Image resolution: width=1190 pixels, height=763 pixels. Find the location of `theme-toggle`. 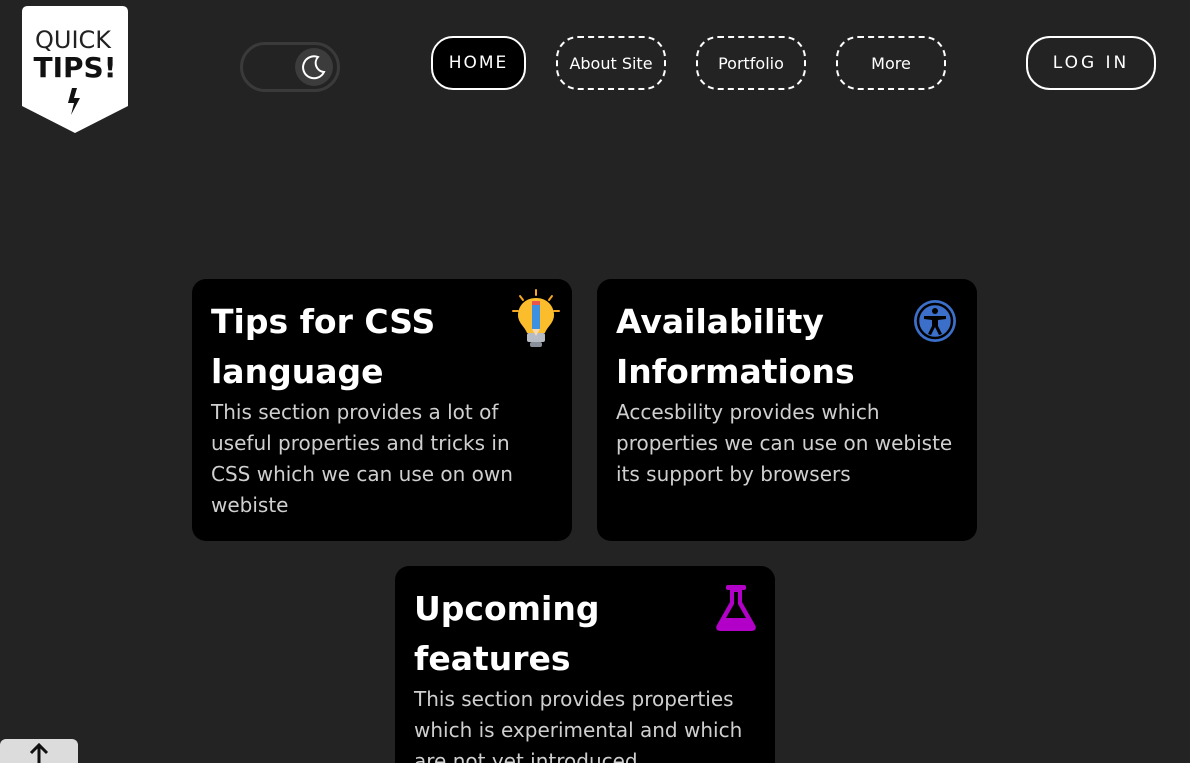

theme-toggle is located at coordinates (290, 67).